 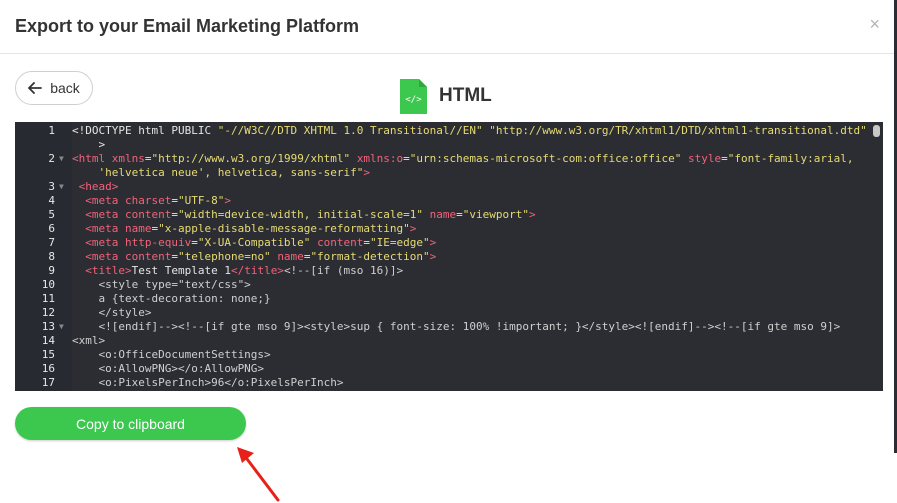 What do you see at coordinates (51, 256) in the screenshot?
I see `line-number: 8` at bounding box center [51, 256].